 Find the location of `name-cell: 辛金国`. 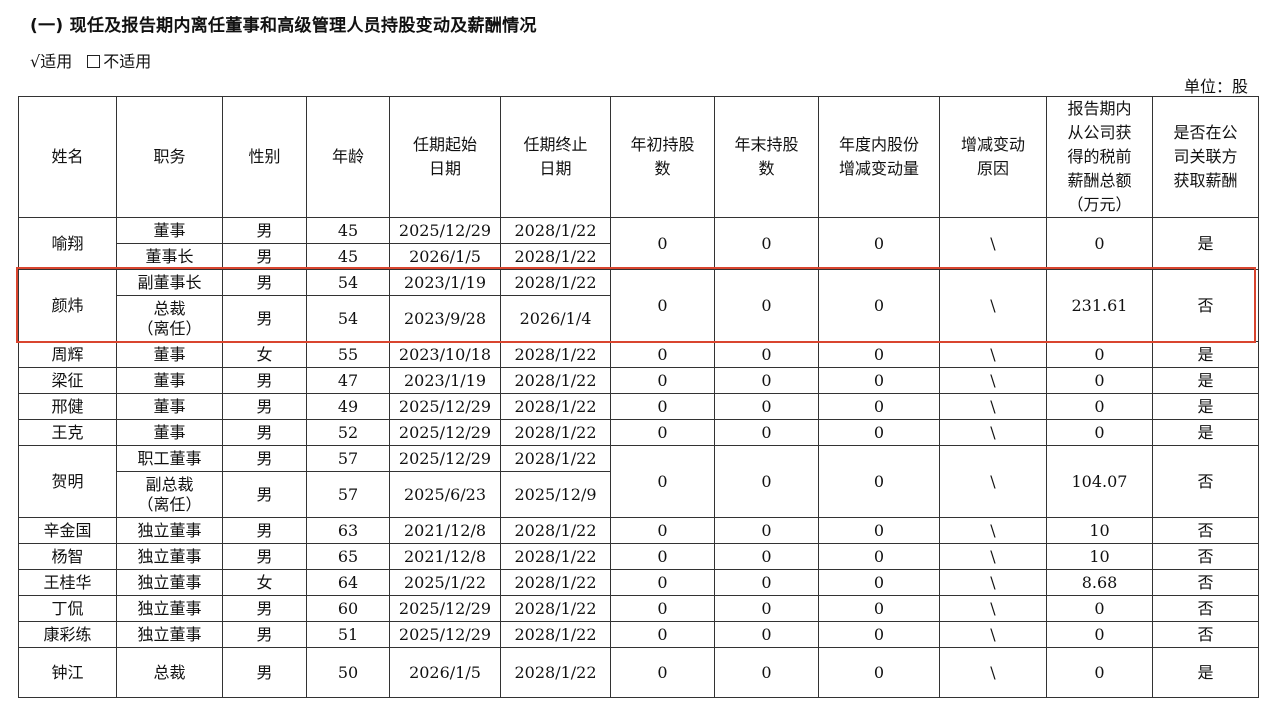

name-cell: 辛金国 is located at coordinates (67, 530).